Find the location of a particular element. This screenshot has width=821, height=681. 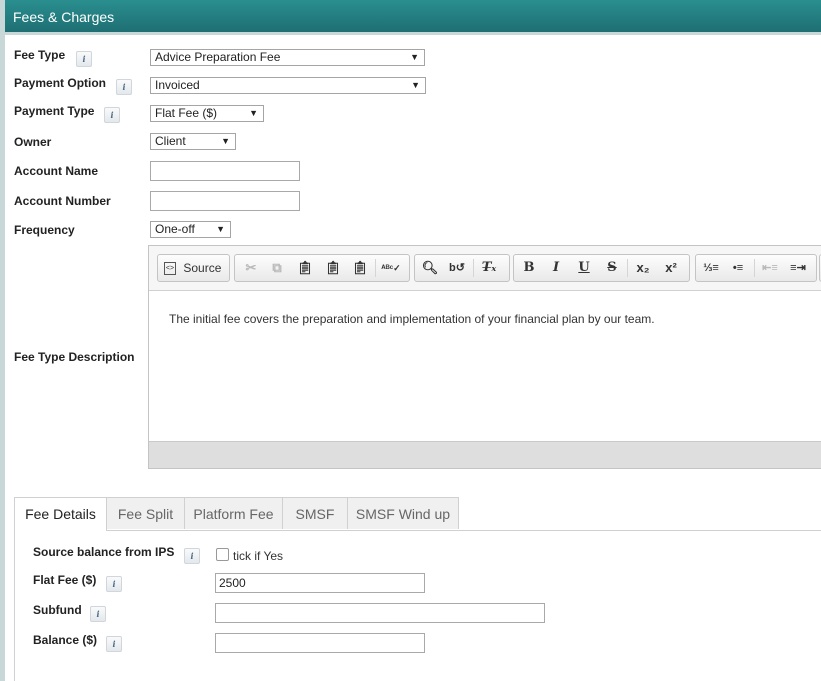

fee-type-description-label: Fee Type Description is located at coordinates (74, 357).